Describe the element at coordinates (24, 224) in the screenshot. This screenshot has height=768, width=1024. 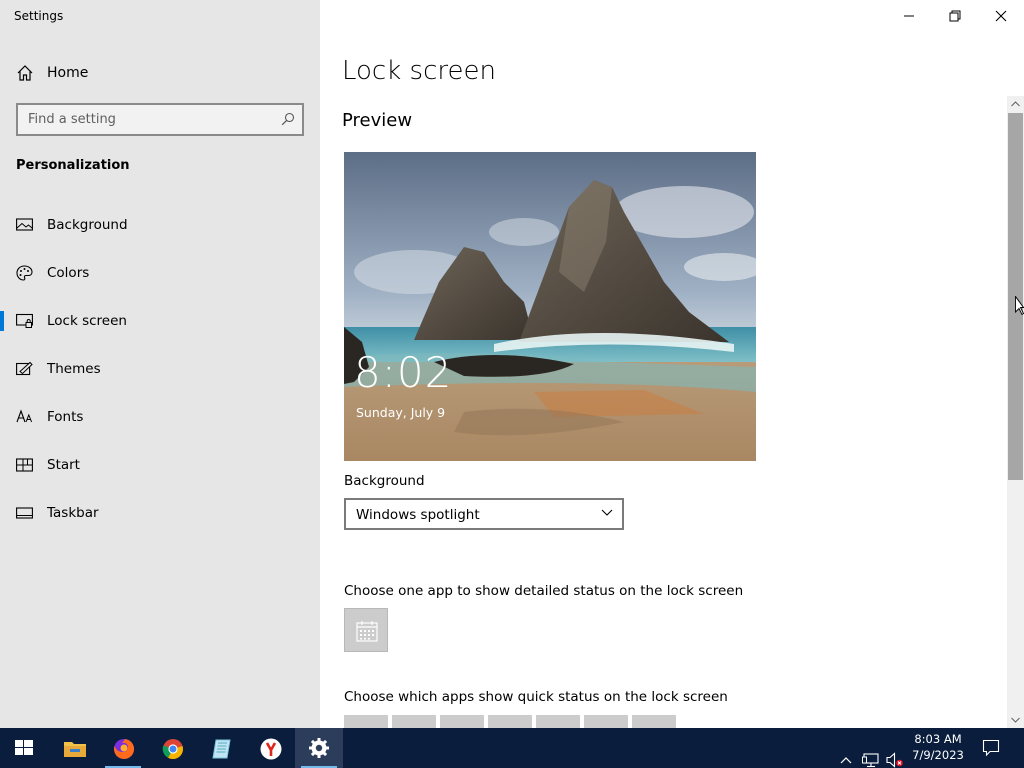
I see `picture-icon` at that location.